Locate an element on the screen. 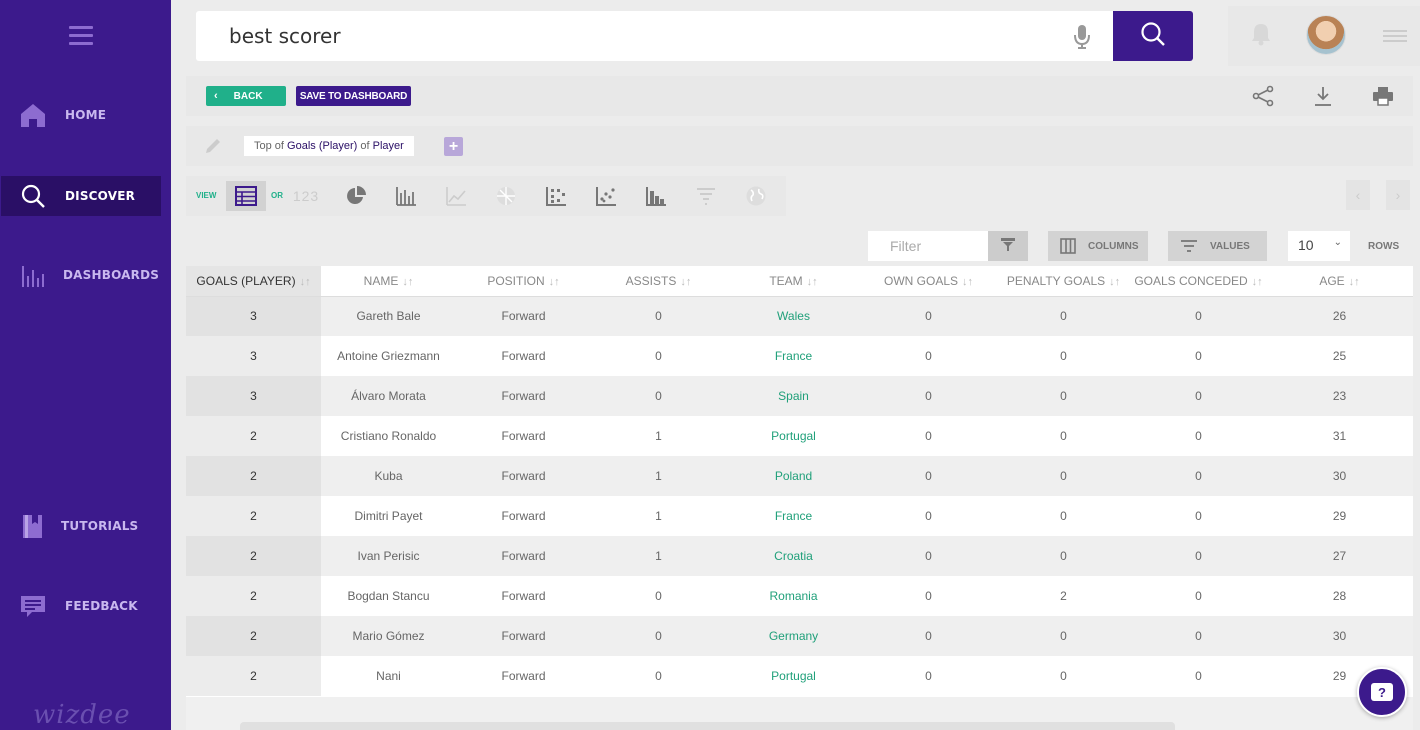  funnel-chart-icon is located at coordinates (706, 196).